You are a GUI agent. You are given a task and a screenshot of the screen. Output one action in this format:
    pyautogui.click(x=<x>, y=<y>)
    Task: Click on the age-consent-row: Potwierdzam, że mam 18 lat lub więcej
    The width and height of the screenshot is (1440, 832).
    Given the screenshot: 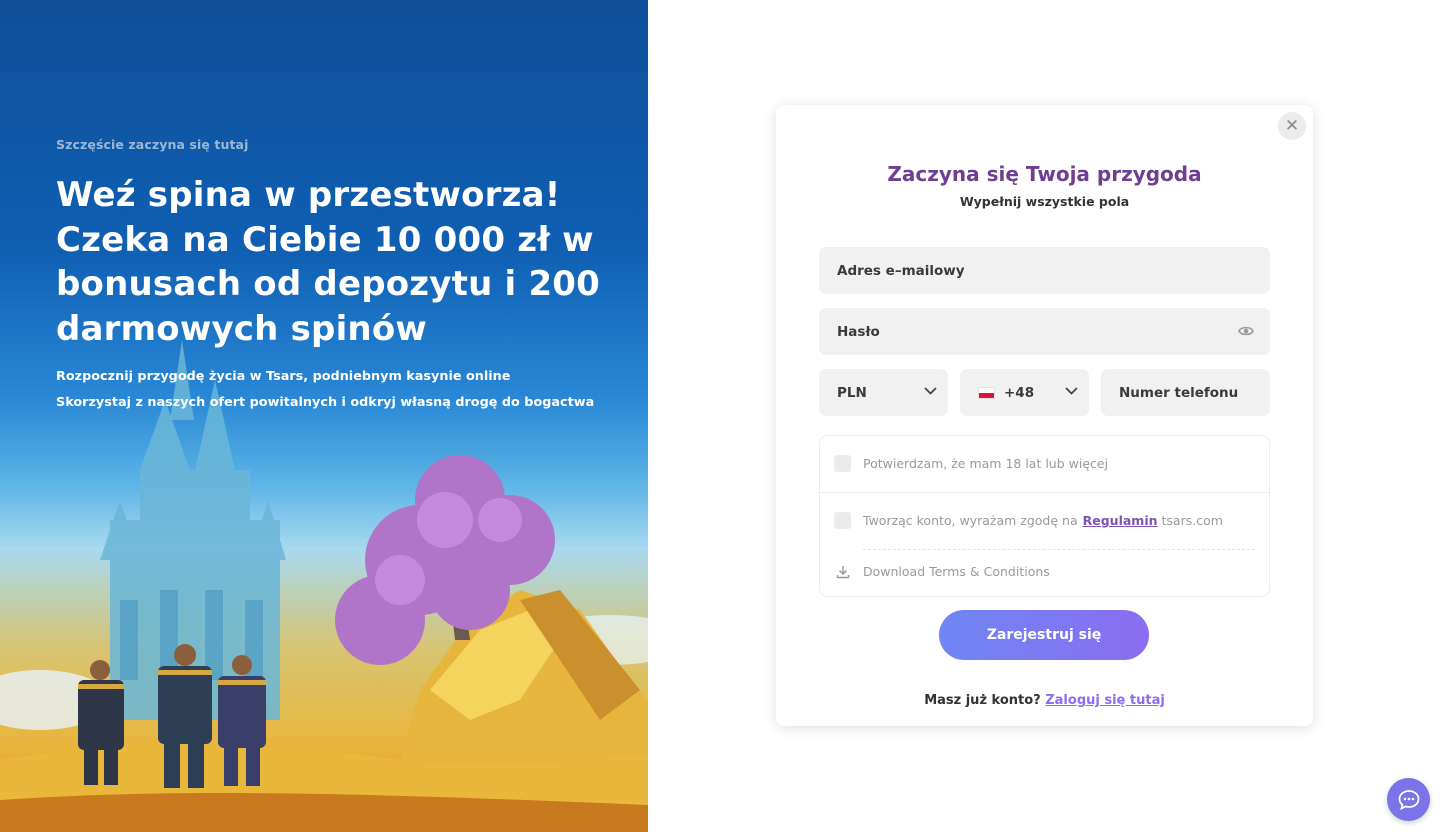 What is the action you would take?
    pyautogui.click(x=971, y=463)
    